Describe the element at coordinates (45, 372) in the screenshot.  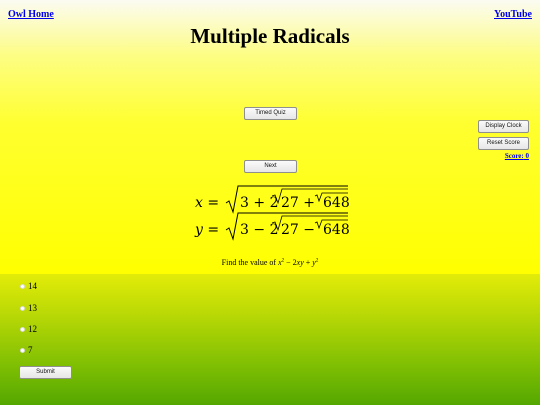
I see `submit-button: Submit` at that location.